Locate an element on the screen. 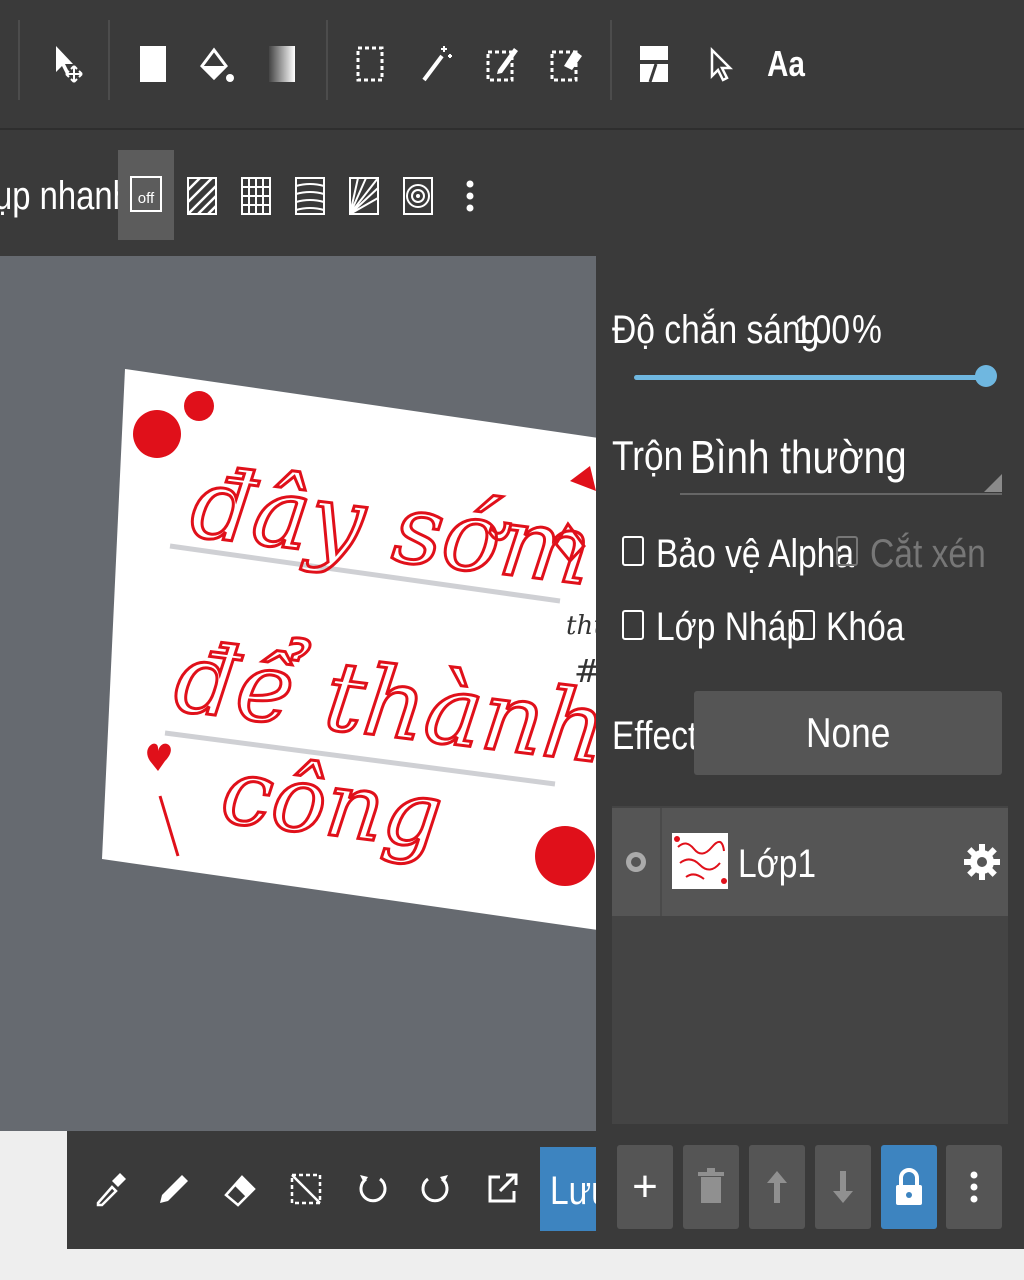 The width and height of the screenshot is (1024, 1280). text-tool-button: Aa is located at coordinates (786, 64).